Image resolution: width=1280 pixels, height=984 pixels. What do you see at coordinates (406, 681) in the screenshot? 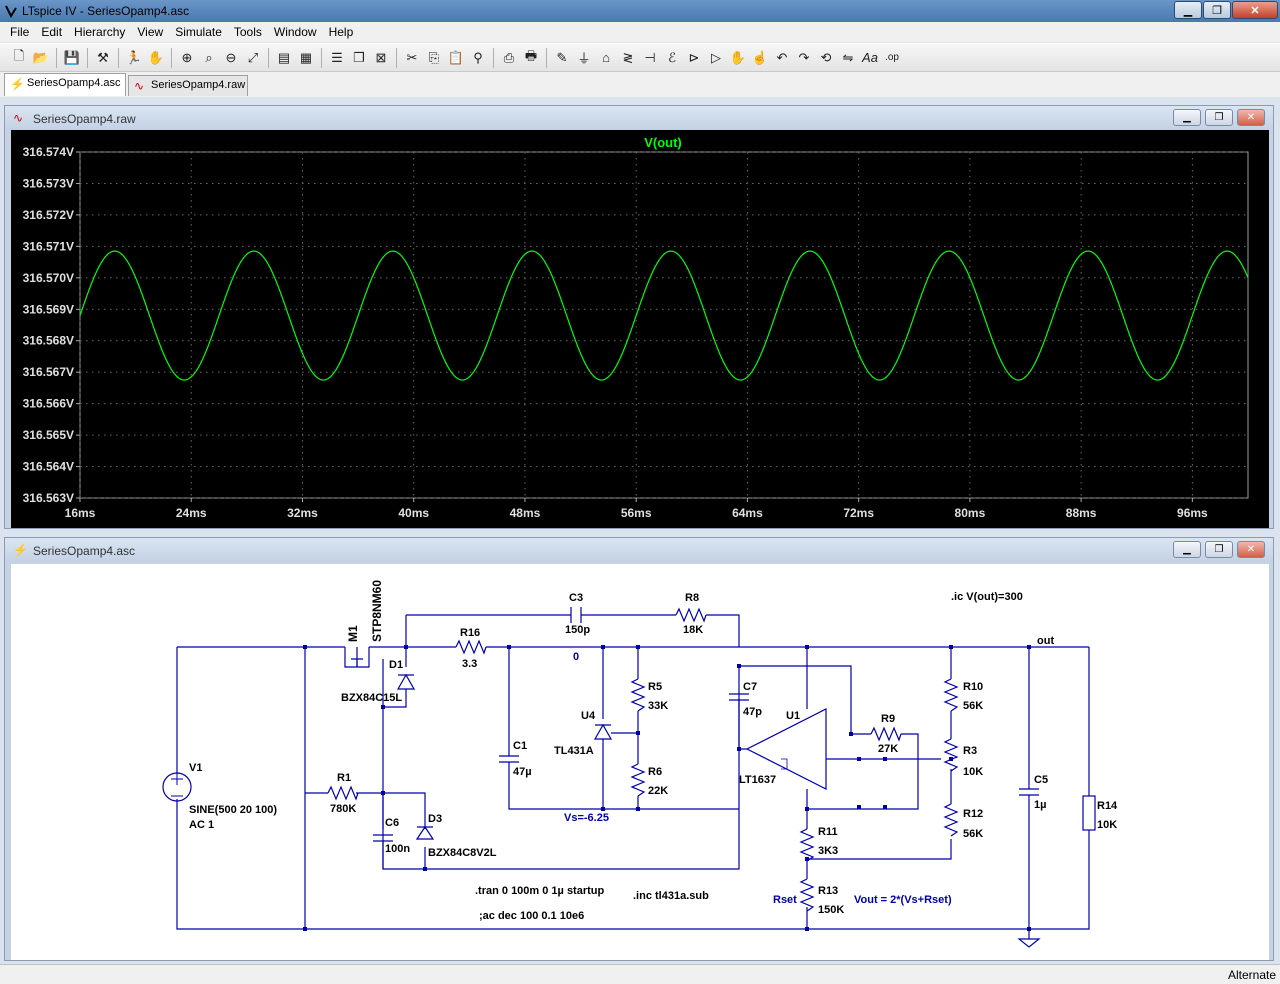
I see `d1-diode-symbol` at bounding box center [406, 681].